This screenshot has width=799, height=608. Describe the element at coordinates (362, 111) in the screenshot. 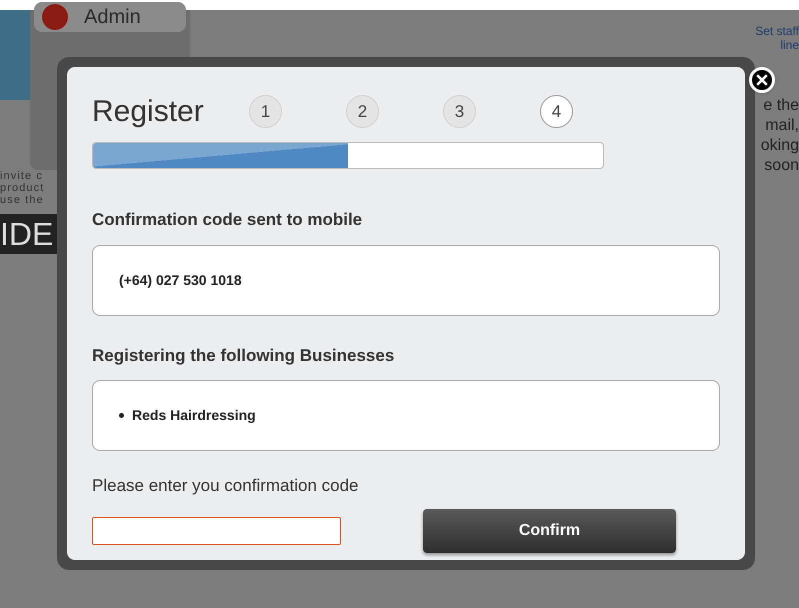

I see `step-indicator: 2` at that location.